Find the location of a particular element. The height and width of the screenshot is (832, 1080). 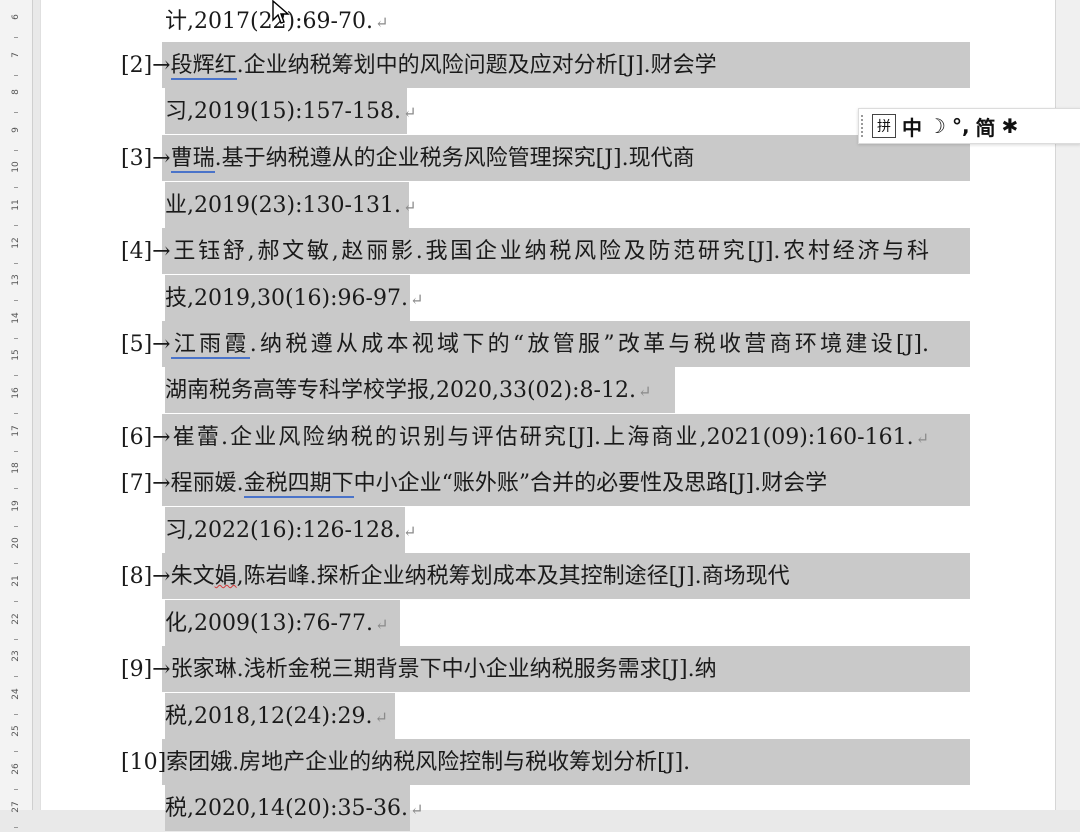

reference-number: [3]→ is located at coordinates (146, 158).